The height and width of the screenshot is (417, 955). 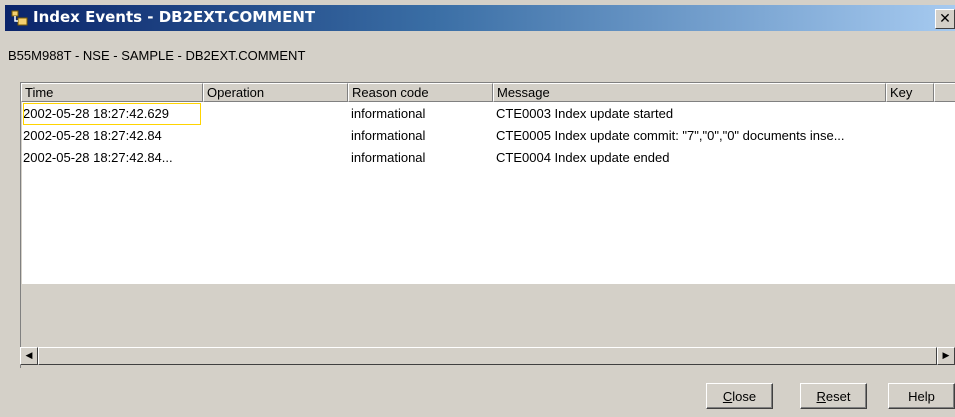 I want to click on column-header-message: Message, so click(x=689, y=92).